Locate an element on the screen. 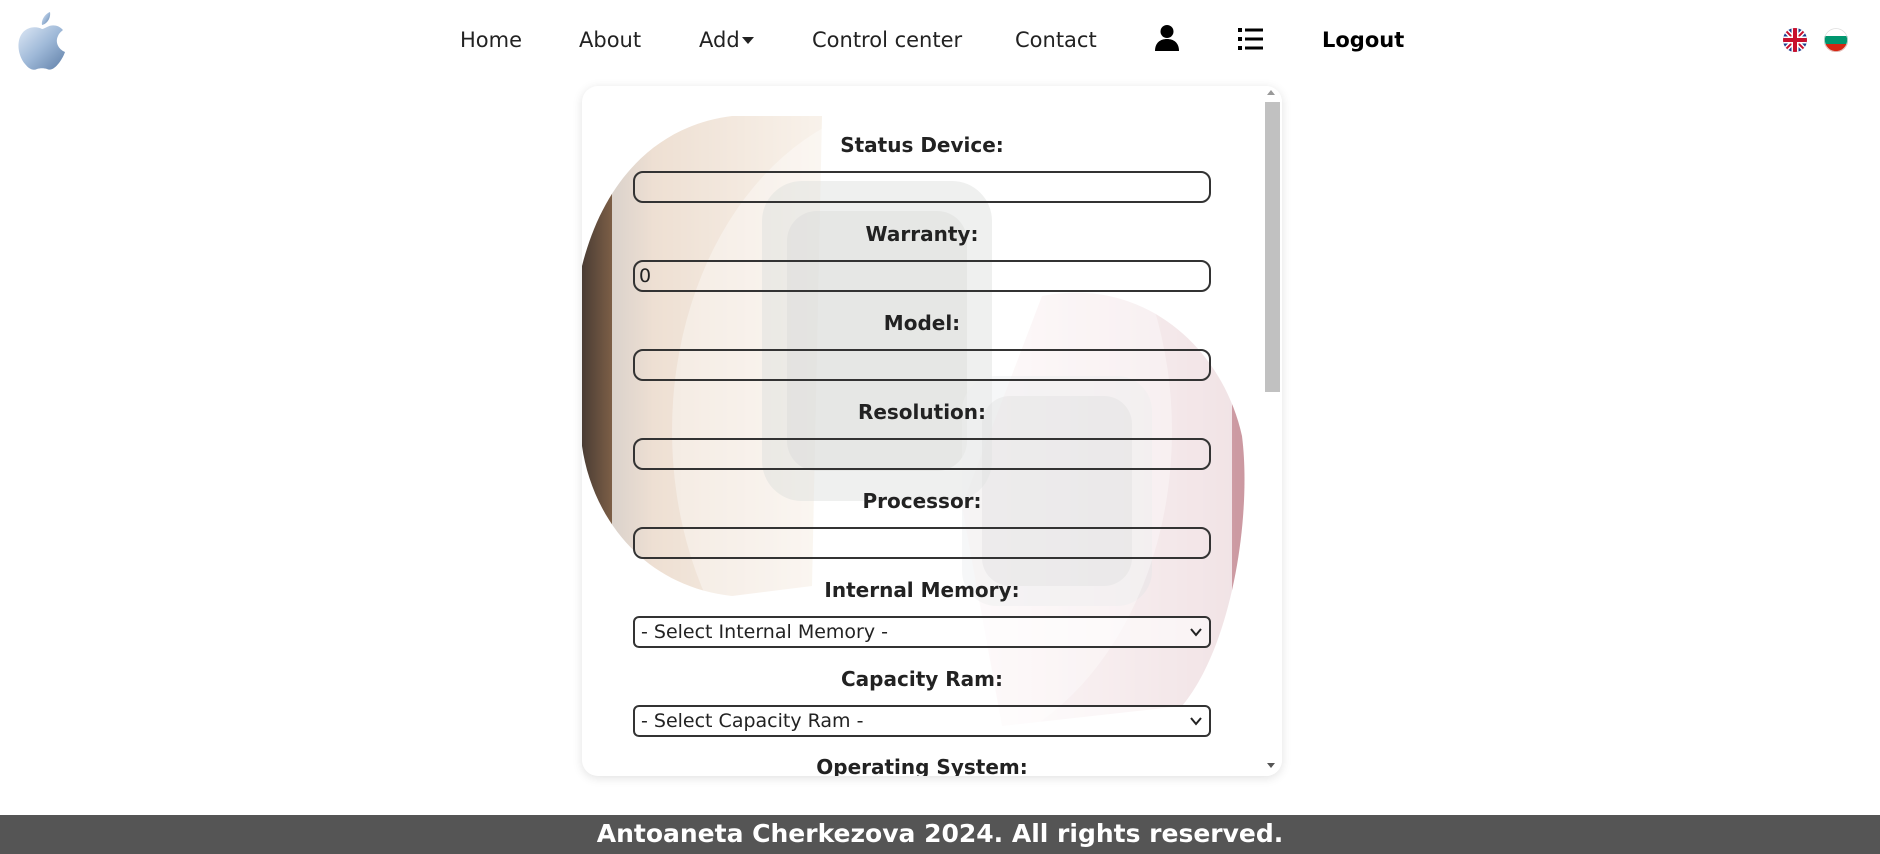 This screenshot has height=854, width=1880. capacity-ram-selected: - Select Capacity Ram - is located at coordinates (752, 721).